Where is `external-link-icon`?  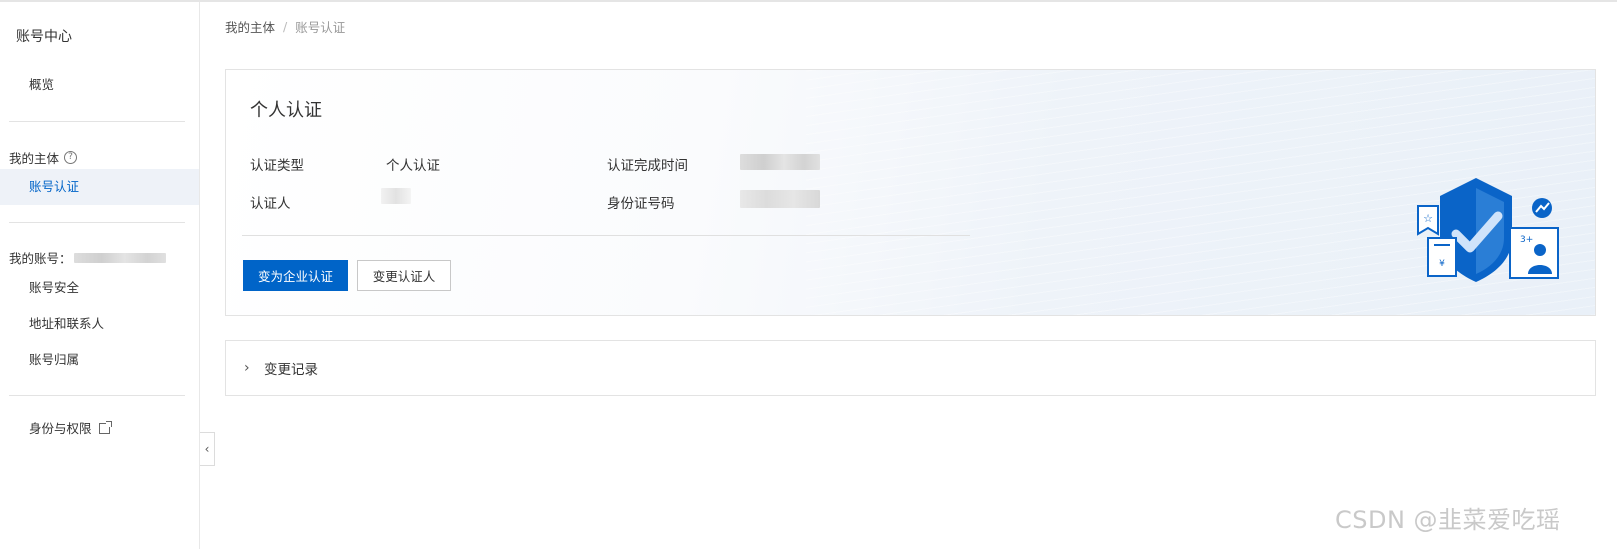 external-link-icon is located at coordinates (105, 427).